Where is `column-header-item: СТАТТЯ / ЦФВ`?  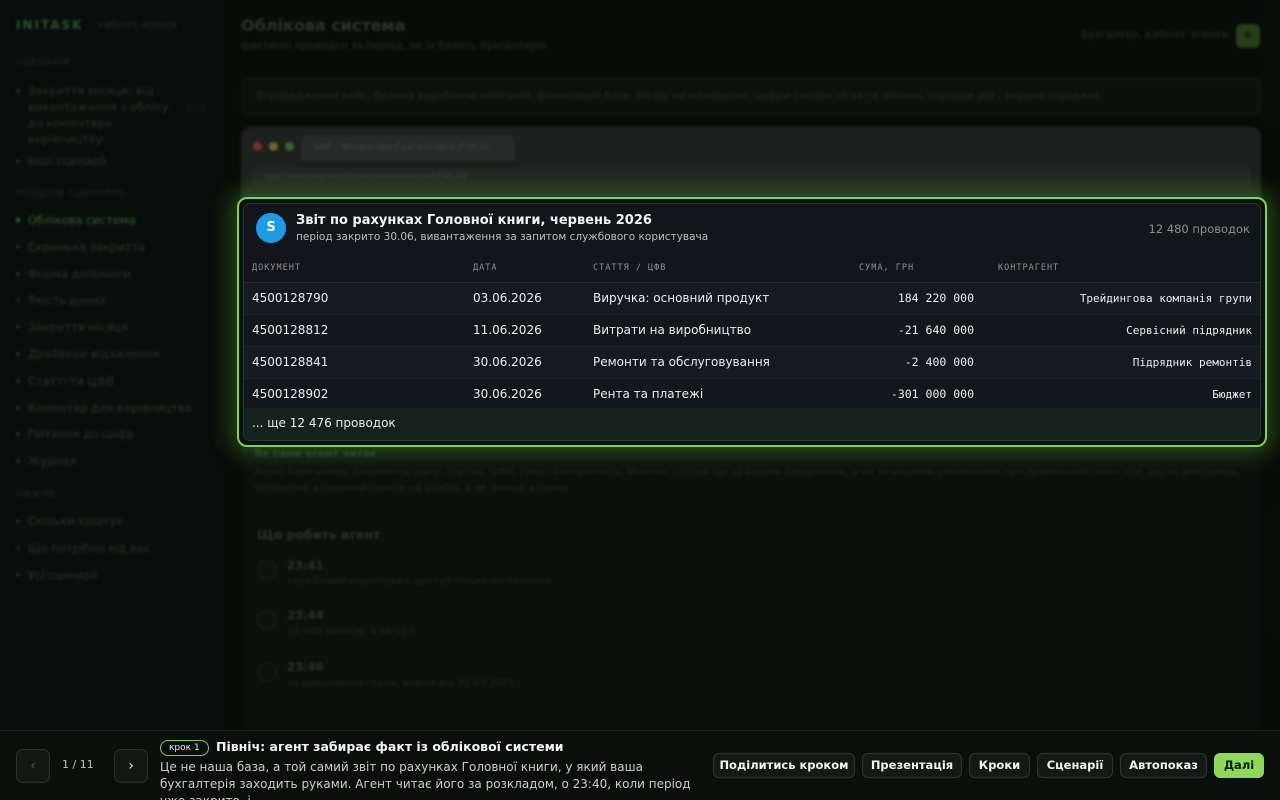
column-header-item: СТАТТЯ / ЦФВ is located at coordinates (718, 269).